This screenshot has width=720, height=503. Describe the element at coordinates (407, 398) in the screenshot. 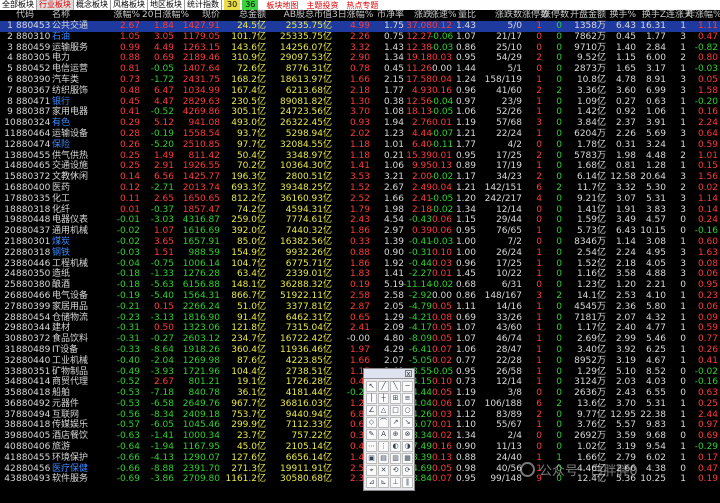

I see `drawing-tool-icon: ≡` at that location.